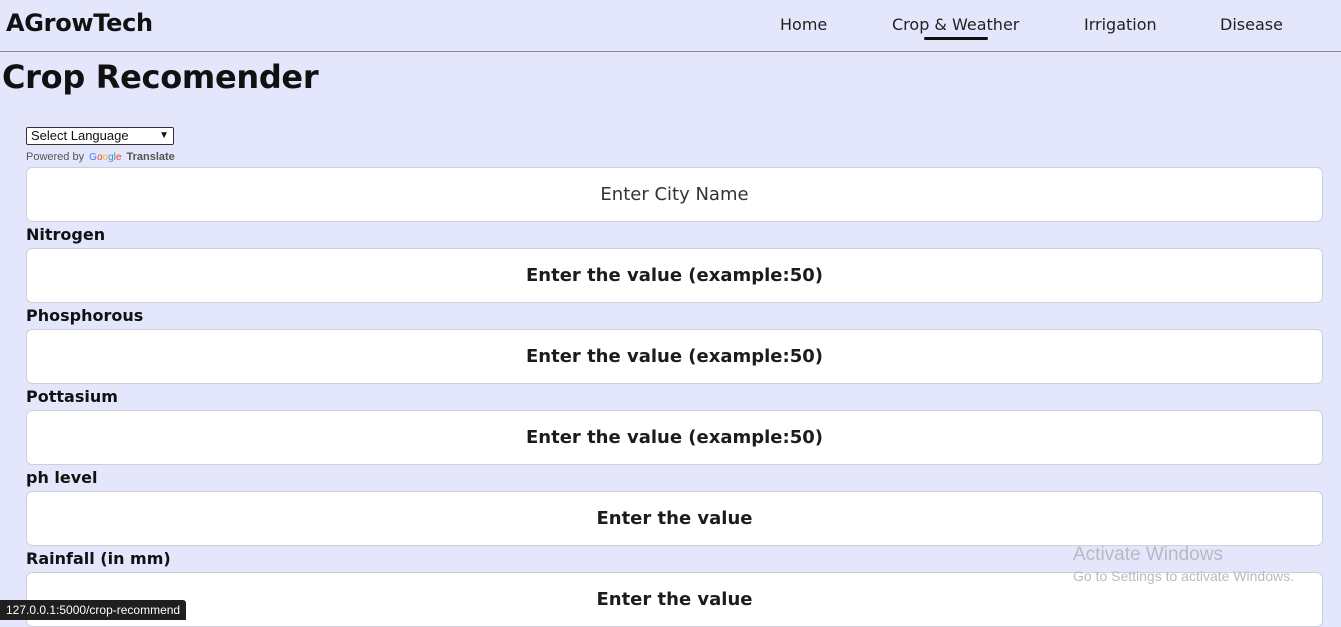 The width and height of the screenshot is (1341, 627). I want to click on google-translate-attribution: Powered by Google Translate, so click(100, 157).